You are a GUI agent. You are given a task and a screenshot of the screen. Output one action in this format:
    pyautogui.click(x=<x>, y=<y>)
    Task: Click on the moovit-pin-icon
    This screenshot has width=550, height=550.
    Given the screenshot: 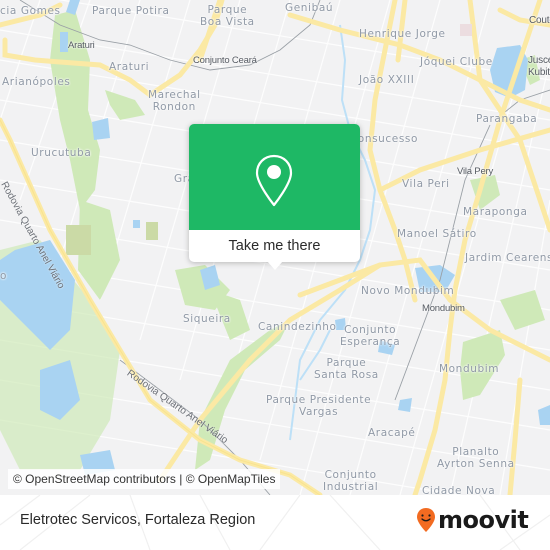 What is the action you would take?
    pyautogui.click(x=426, y=520)
    